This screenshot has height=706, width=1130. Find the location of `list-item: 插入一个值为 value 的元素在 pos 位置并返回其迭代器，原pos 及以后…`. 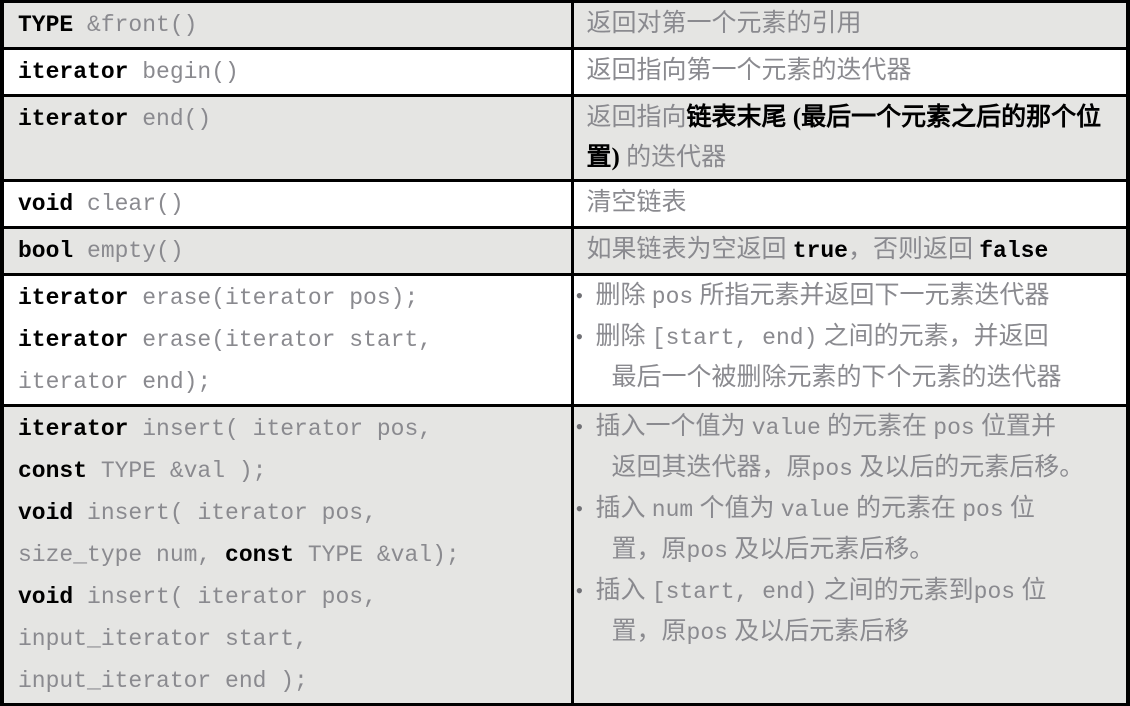

list-item: 插入一个值为 value 的元素在 pos 位置并返回其迭代器，原pos 及以后… is located at coordinates (850, 448).